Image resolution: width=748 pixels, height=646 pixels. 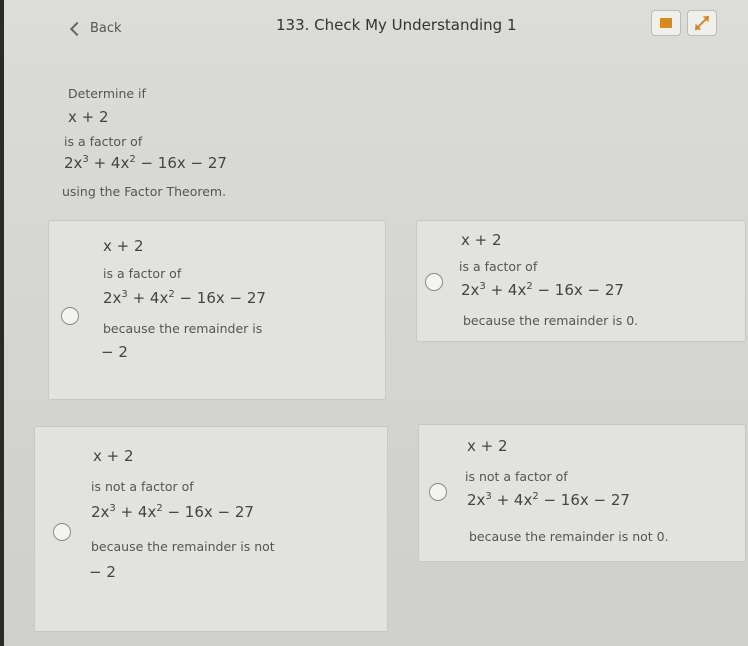 I want to click on back-button: Back, so click(x=95, y=28).